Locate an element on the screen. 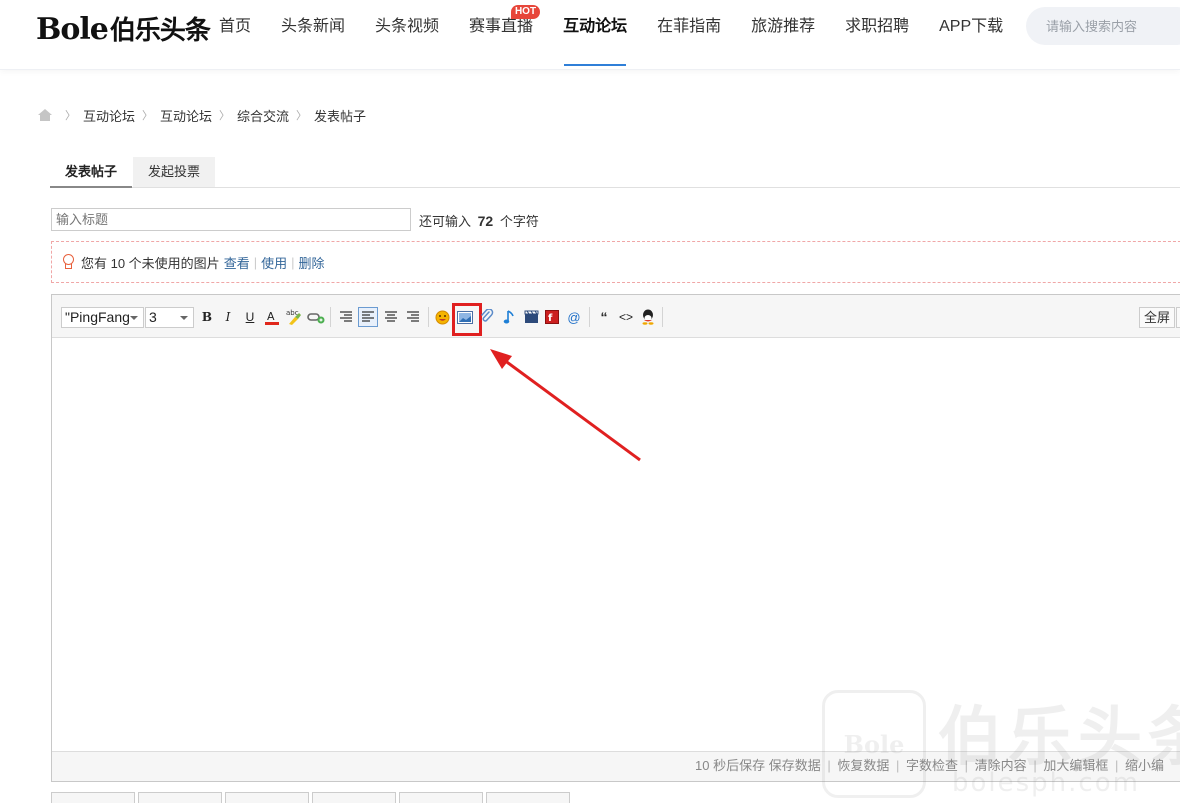  restore-data-link: 恢复数据 is located at coordinates (863, 765).